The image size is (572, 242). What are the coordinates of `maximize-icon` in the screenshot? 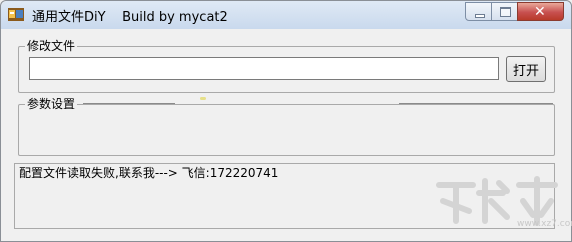 It's located at (505, 12).